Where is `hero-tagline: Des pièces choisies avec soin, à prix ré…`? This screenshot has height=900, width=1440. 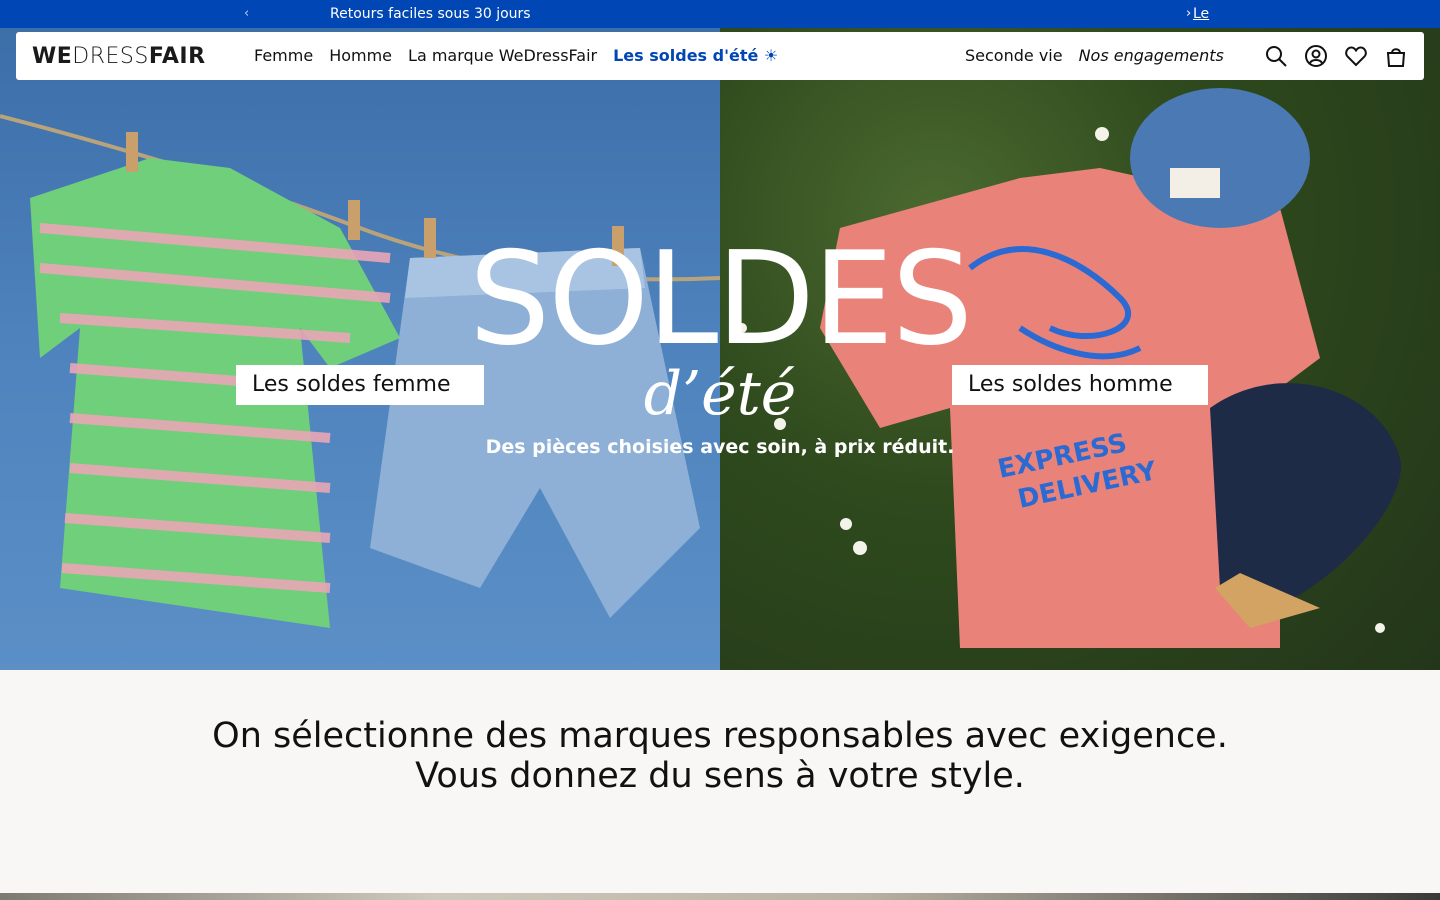
hero-tagline: Des pièces choisies avec soin, à prix ré… is located at coordinates (720, 447).